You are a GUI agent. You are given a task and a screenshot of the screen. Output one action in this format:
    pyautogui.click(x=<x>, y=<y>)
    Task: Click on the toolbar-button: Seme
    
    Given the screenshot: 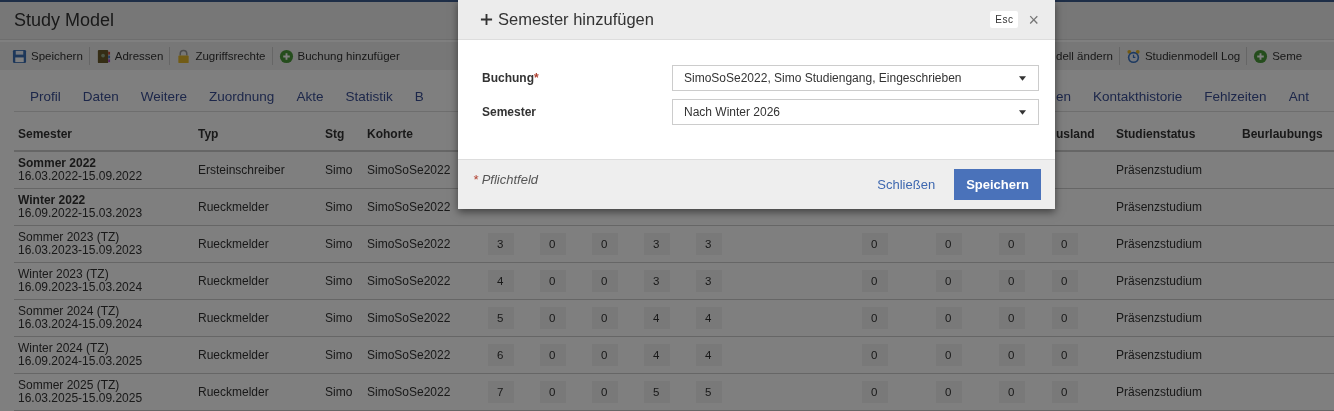 What is the action you would take?
    pyautogui.click(x=1278, y=56)
    